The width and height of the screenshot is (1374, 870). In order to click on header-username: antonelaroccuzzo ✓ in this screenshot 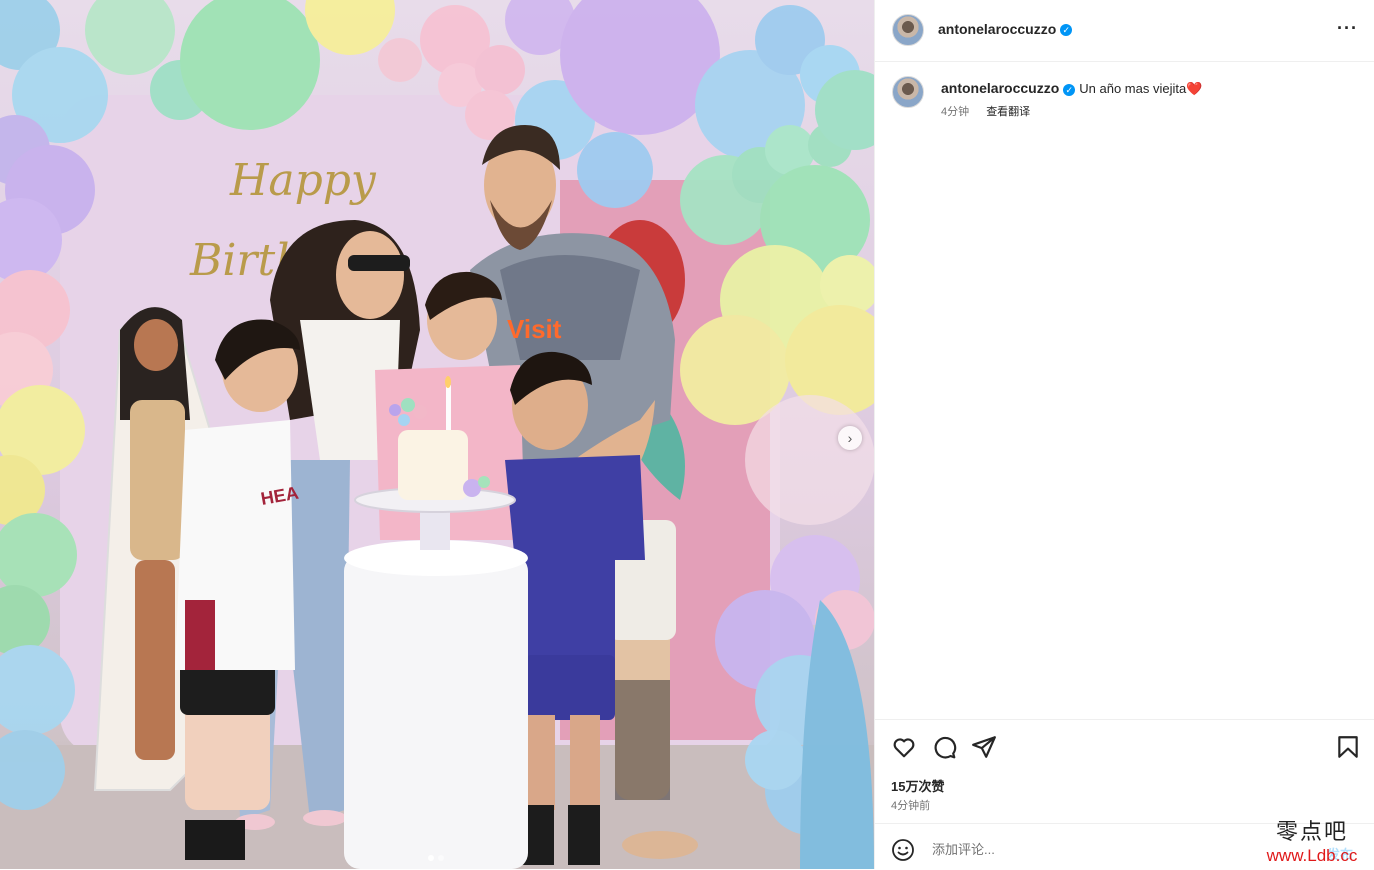, I will do `click(1005, 29)`.